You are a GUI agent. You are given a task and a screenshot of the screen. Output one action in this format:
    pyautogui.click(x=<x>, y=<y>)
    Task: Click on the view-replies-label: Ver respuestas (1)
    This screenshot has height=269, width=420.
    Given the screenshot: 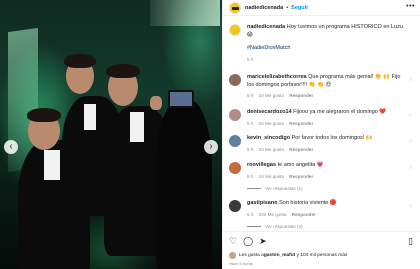 What is the action you would take?
    pyautogui.click(x=284, y=188)
    